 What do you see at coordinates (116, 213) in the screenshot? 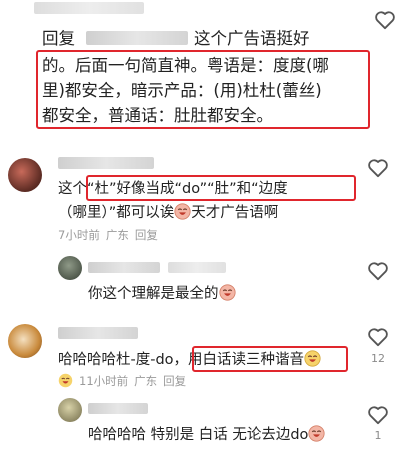
I see `comment-text-part: （哪里）”都可以诶` at bounding box center [116, 213].